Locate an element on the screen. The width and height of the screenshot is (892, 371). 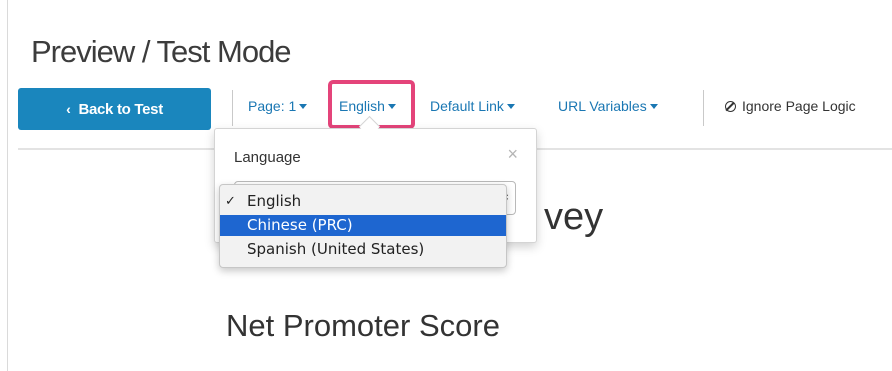
page-title: Preview / Test Mode is located at coordinates (161, 51).